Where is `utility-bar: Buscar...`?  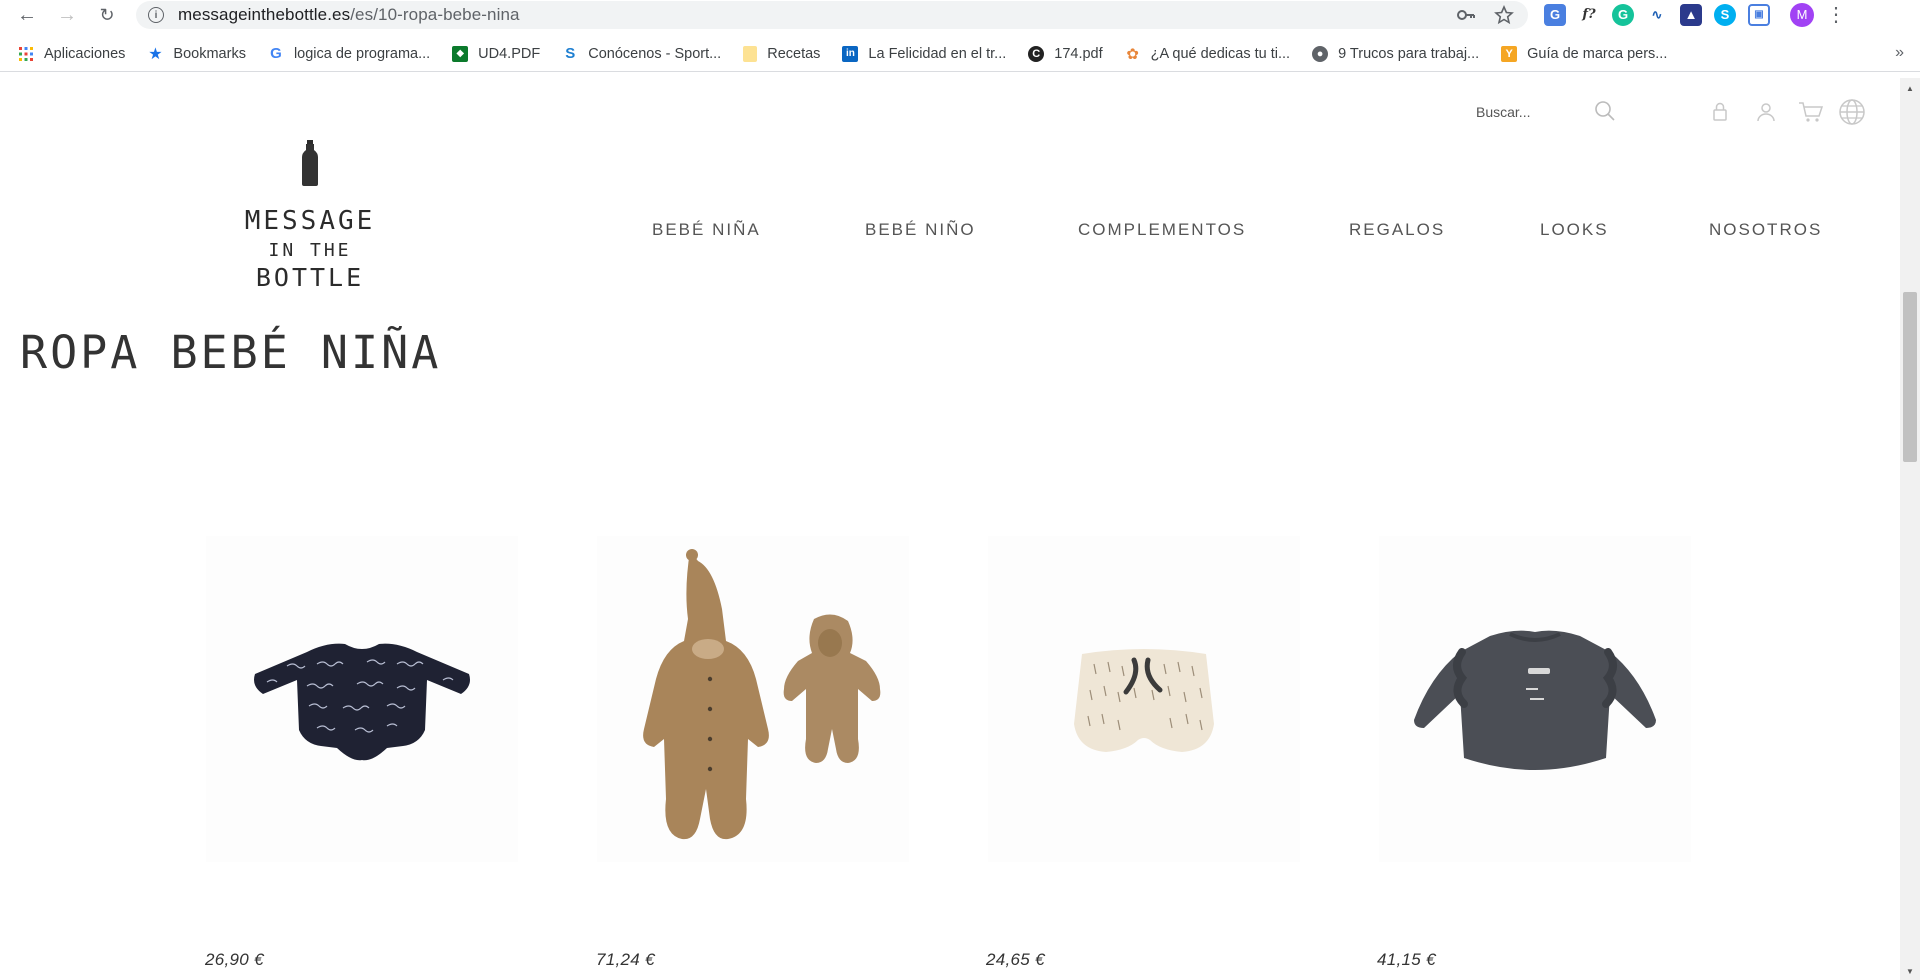 utility-bar: Buscar... is located at coordinates (1680, 112).